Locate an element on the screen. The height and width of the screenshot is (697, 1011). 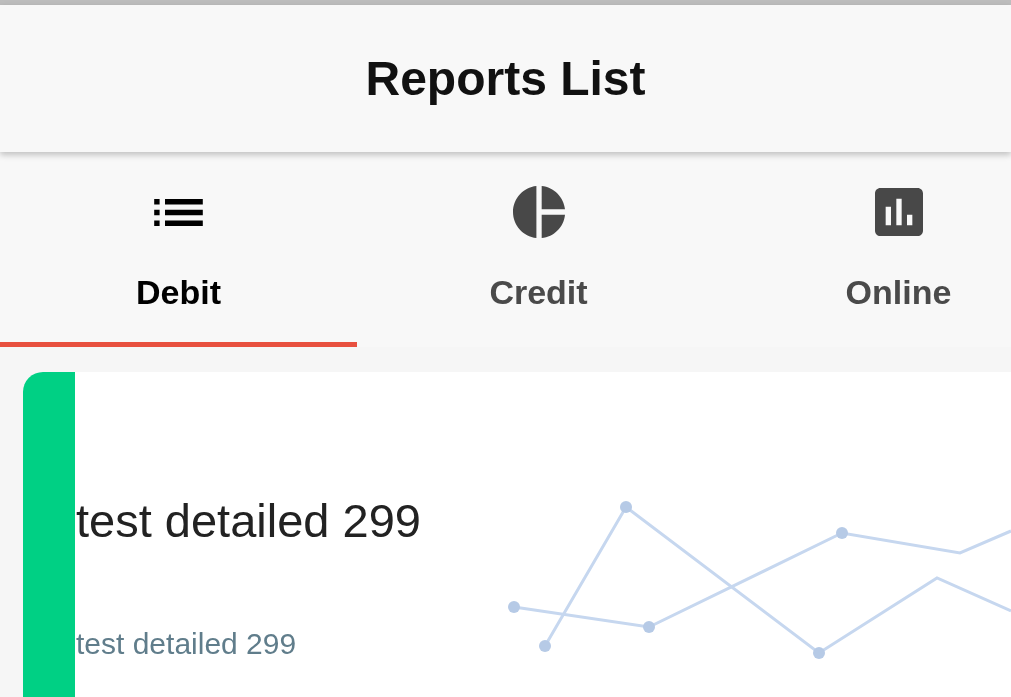
report-title: test detailed 299 is located at coordinates (249, 521).